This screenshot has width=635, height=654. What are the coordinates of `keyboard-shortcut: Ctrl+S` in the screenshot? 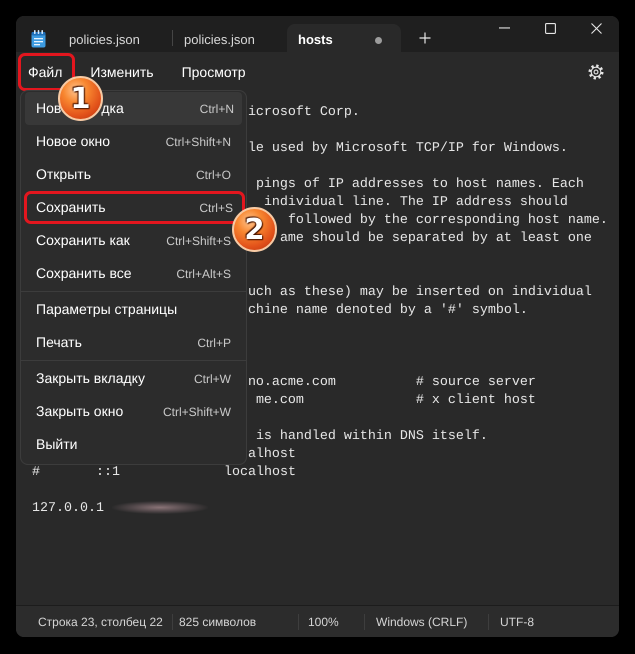 It's located at (216, 208).